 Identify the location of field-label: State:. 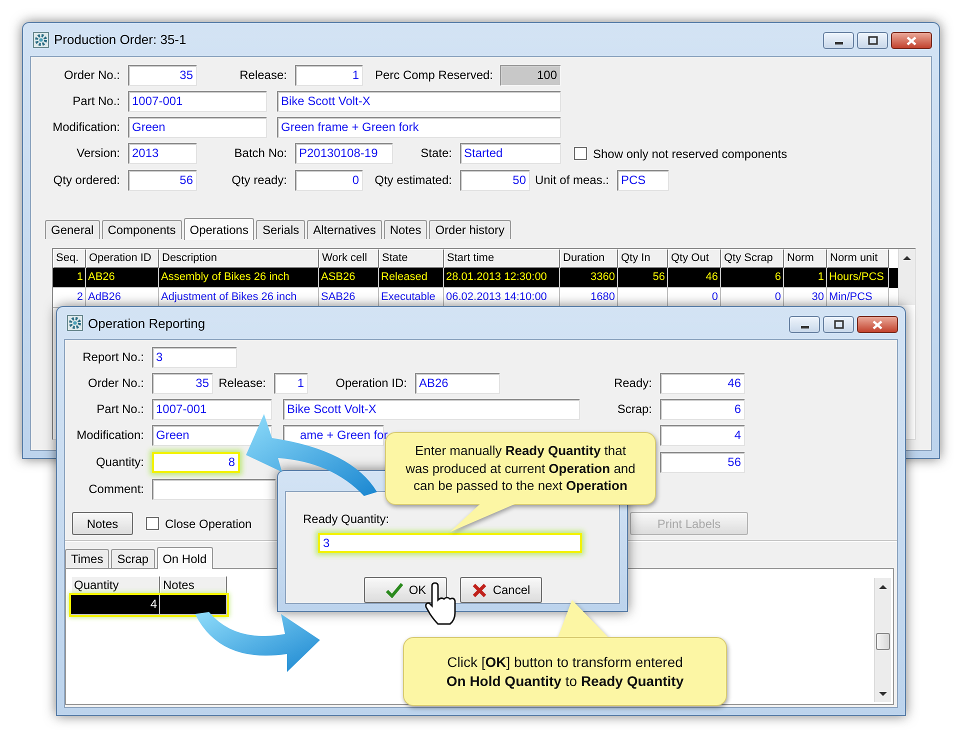
(436, 153).